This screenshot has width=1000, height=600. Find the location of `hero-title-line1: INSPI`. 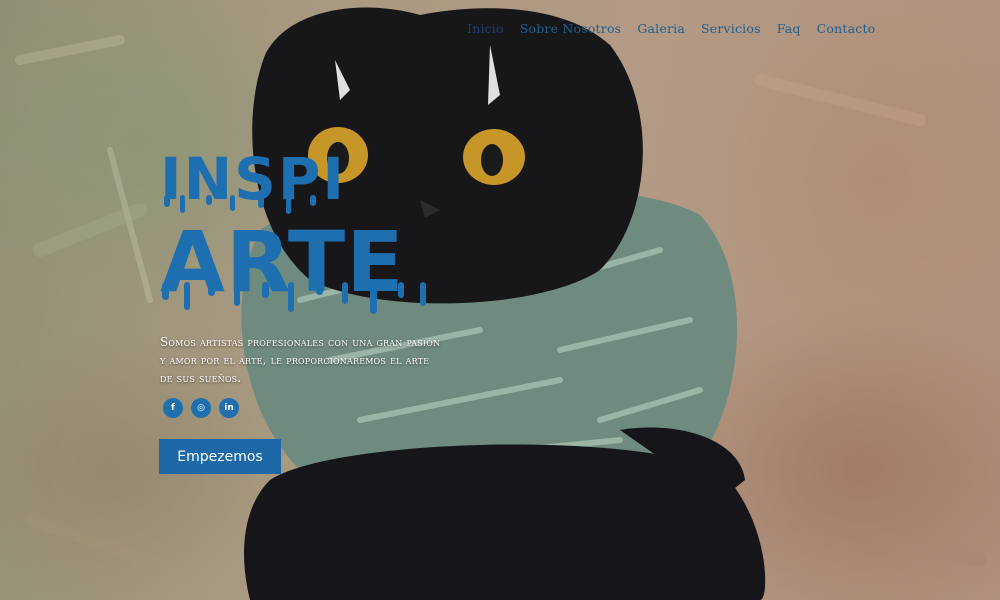

hero-title-line1: INSPI is located at coordinates (253, 179).